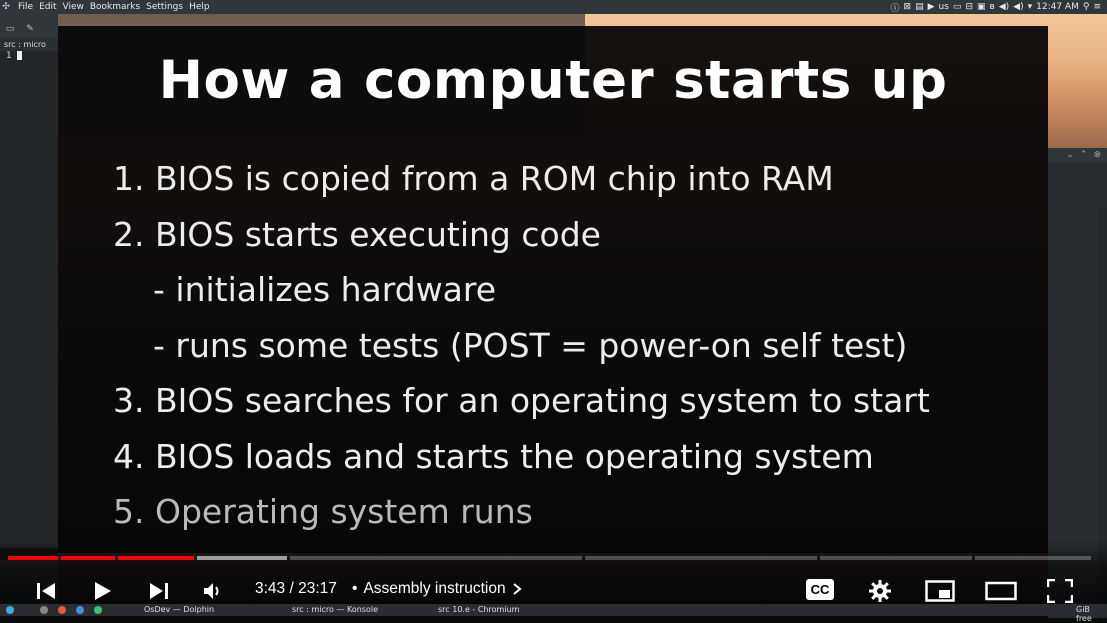 The height and width of the screenshot is (623, 1107). What do you see at coordinates (553, 80) in the screenshot?
I see `slide-title: How a computer starts up` at bounding box center [553, 80].